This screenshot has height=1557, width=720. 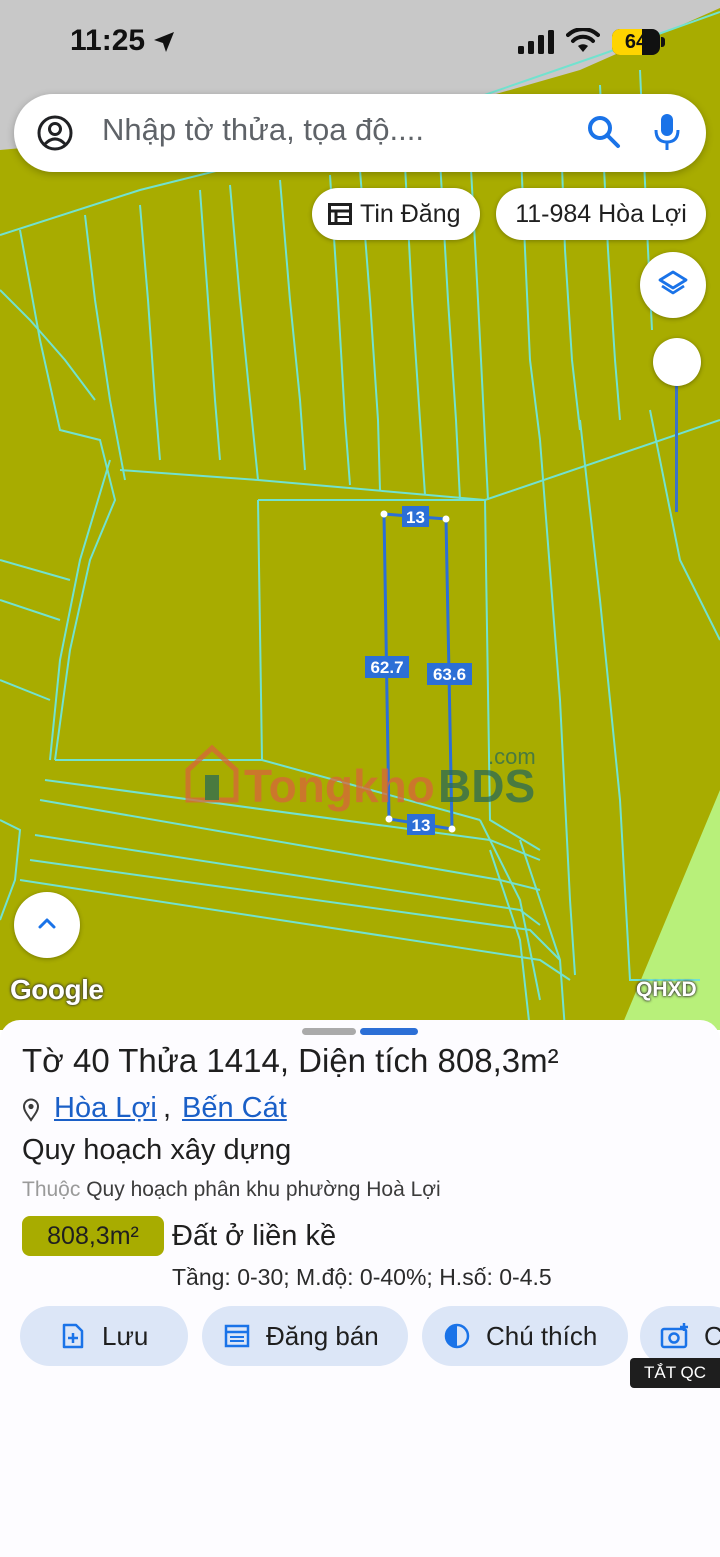 I want to click on chevron-up-icon, so click(x=47, y=923).